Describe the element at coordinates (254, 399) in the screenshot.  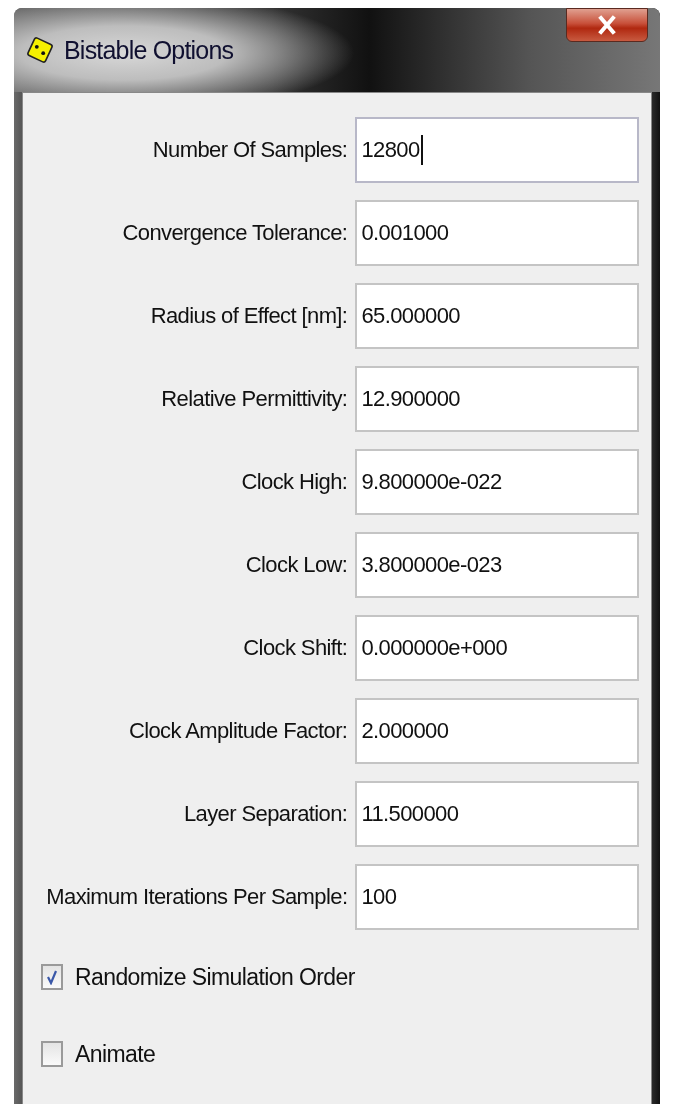
I see `field-label: Relative Permittivity:` at that location.